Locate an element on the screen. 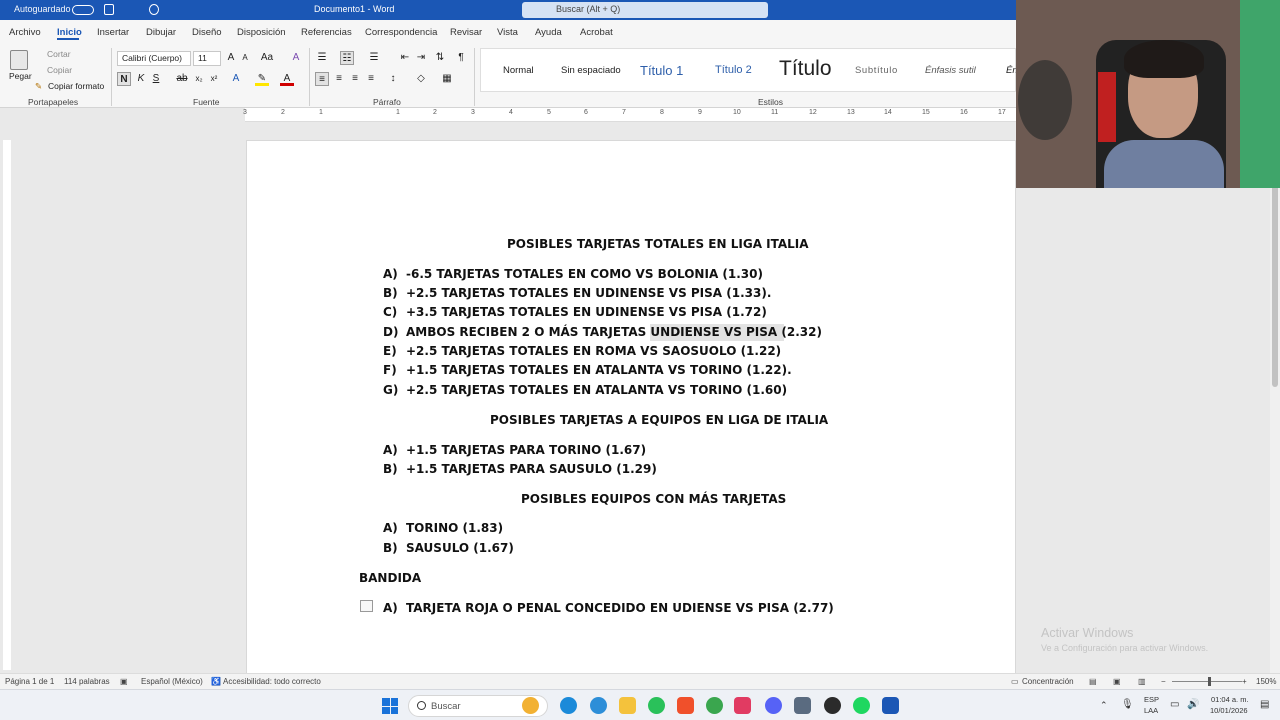 Image resolution: width=1280 pixels, height=720 pixels. clock-time: 01:04 a. m. is located at coordinates (1230, 699).